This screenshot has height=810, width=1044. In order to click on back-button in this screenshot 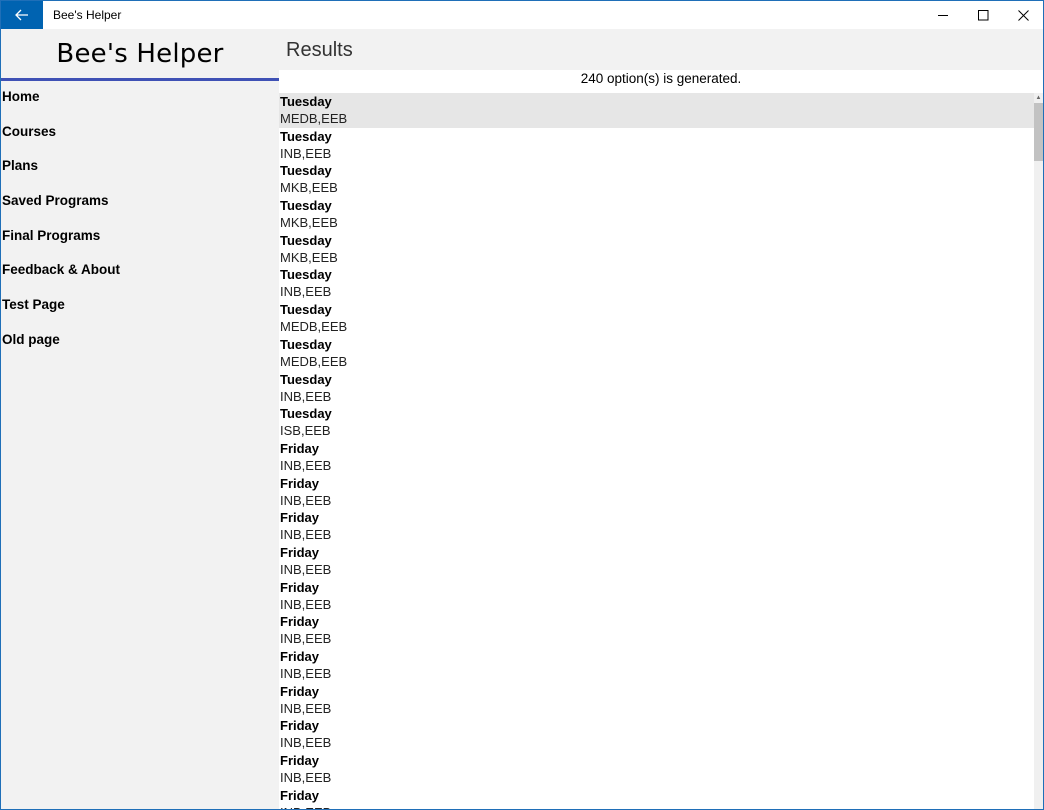, I will do `click(22, 15)`.